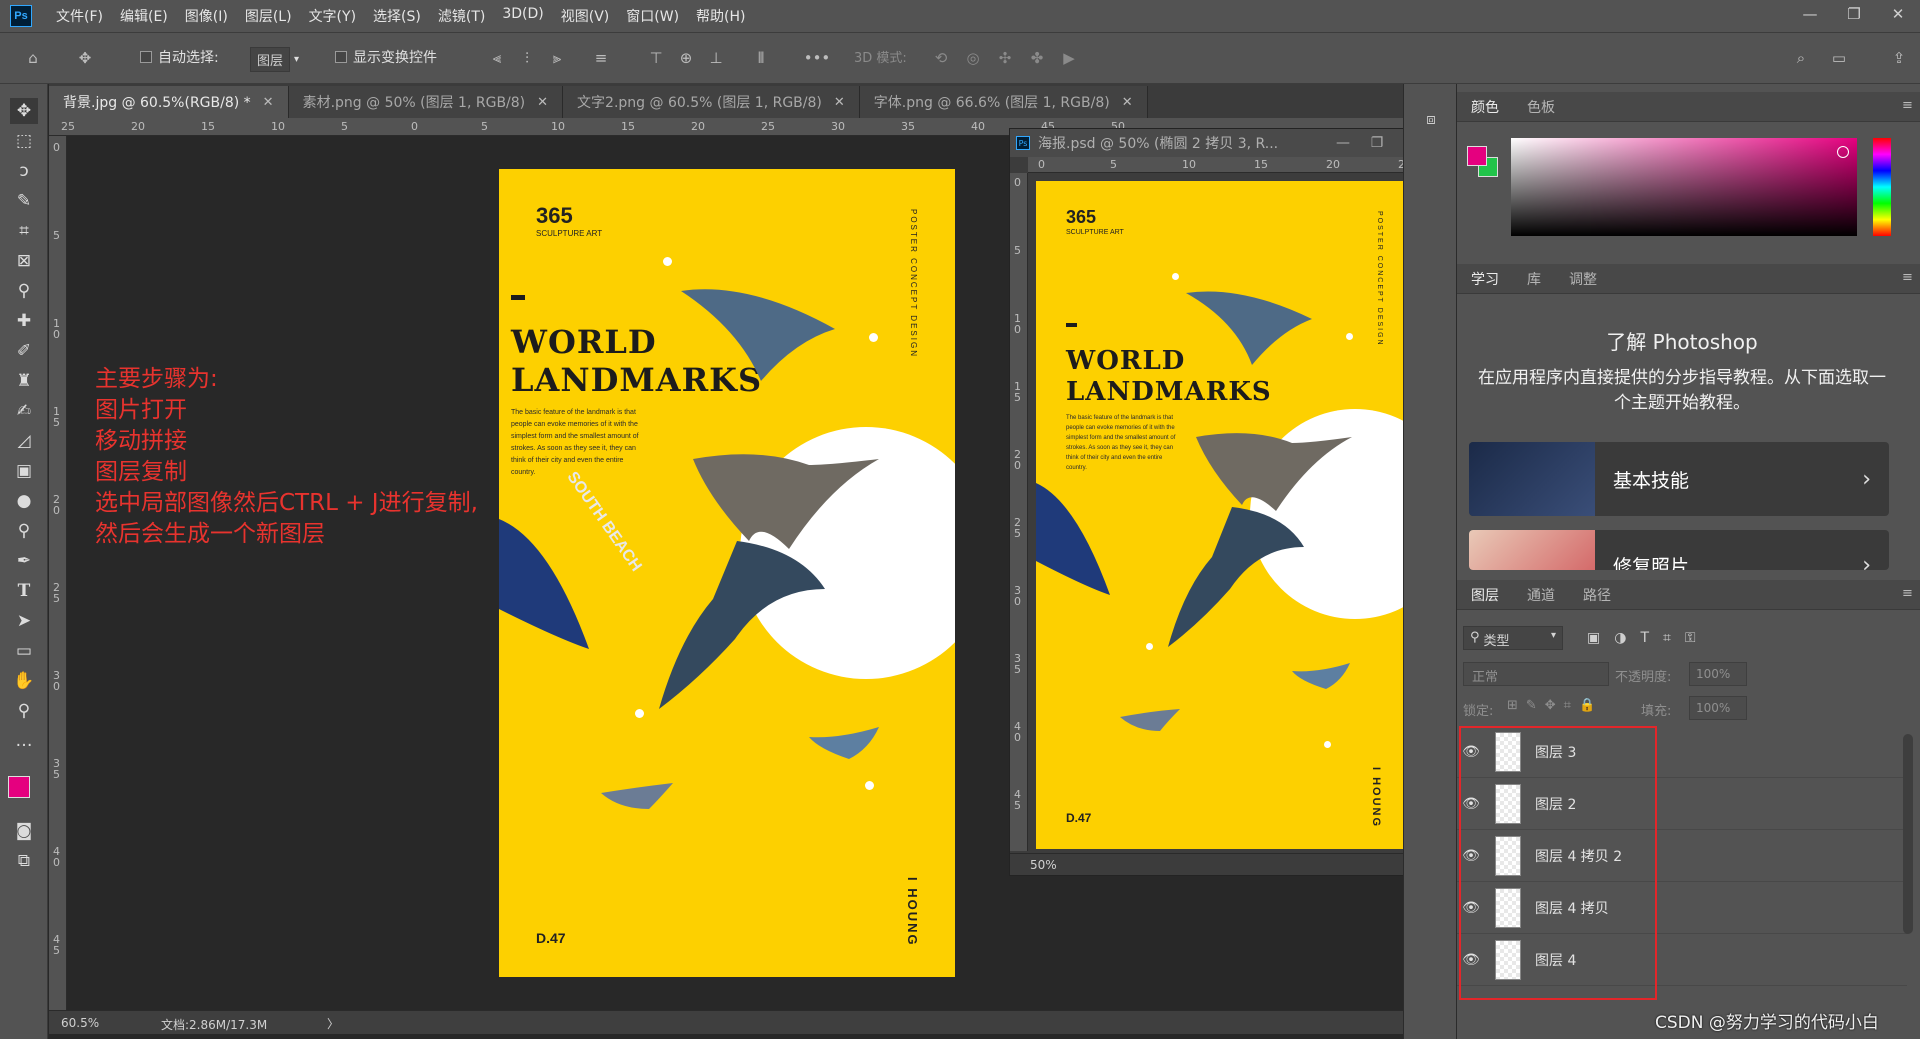 This screenshot has height=1039, width=1920. What do you see at coordinates (206, 16) in the screenshot?
I see `menu-item: 图像(I)` at bounding box center [206, 16].